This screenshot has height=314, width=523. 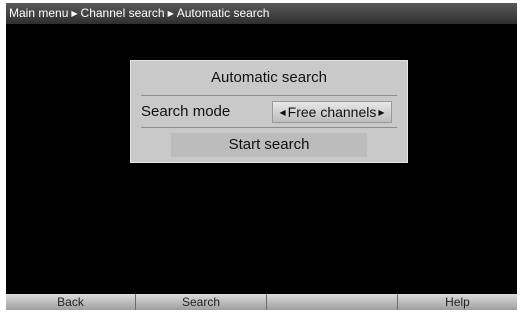 I want to click on arrow-right-icon: ▶, so click(x=381, y=112).